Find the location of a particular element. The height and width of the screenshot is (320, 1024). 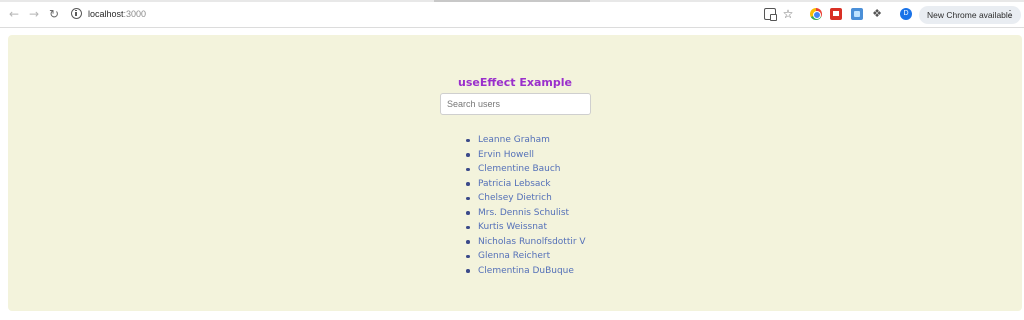

list-item: Mrs. Dennis Schulist is located at coordinates (526, 213).